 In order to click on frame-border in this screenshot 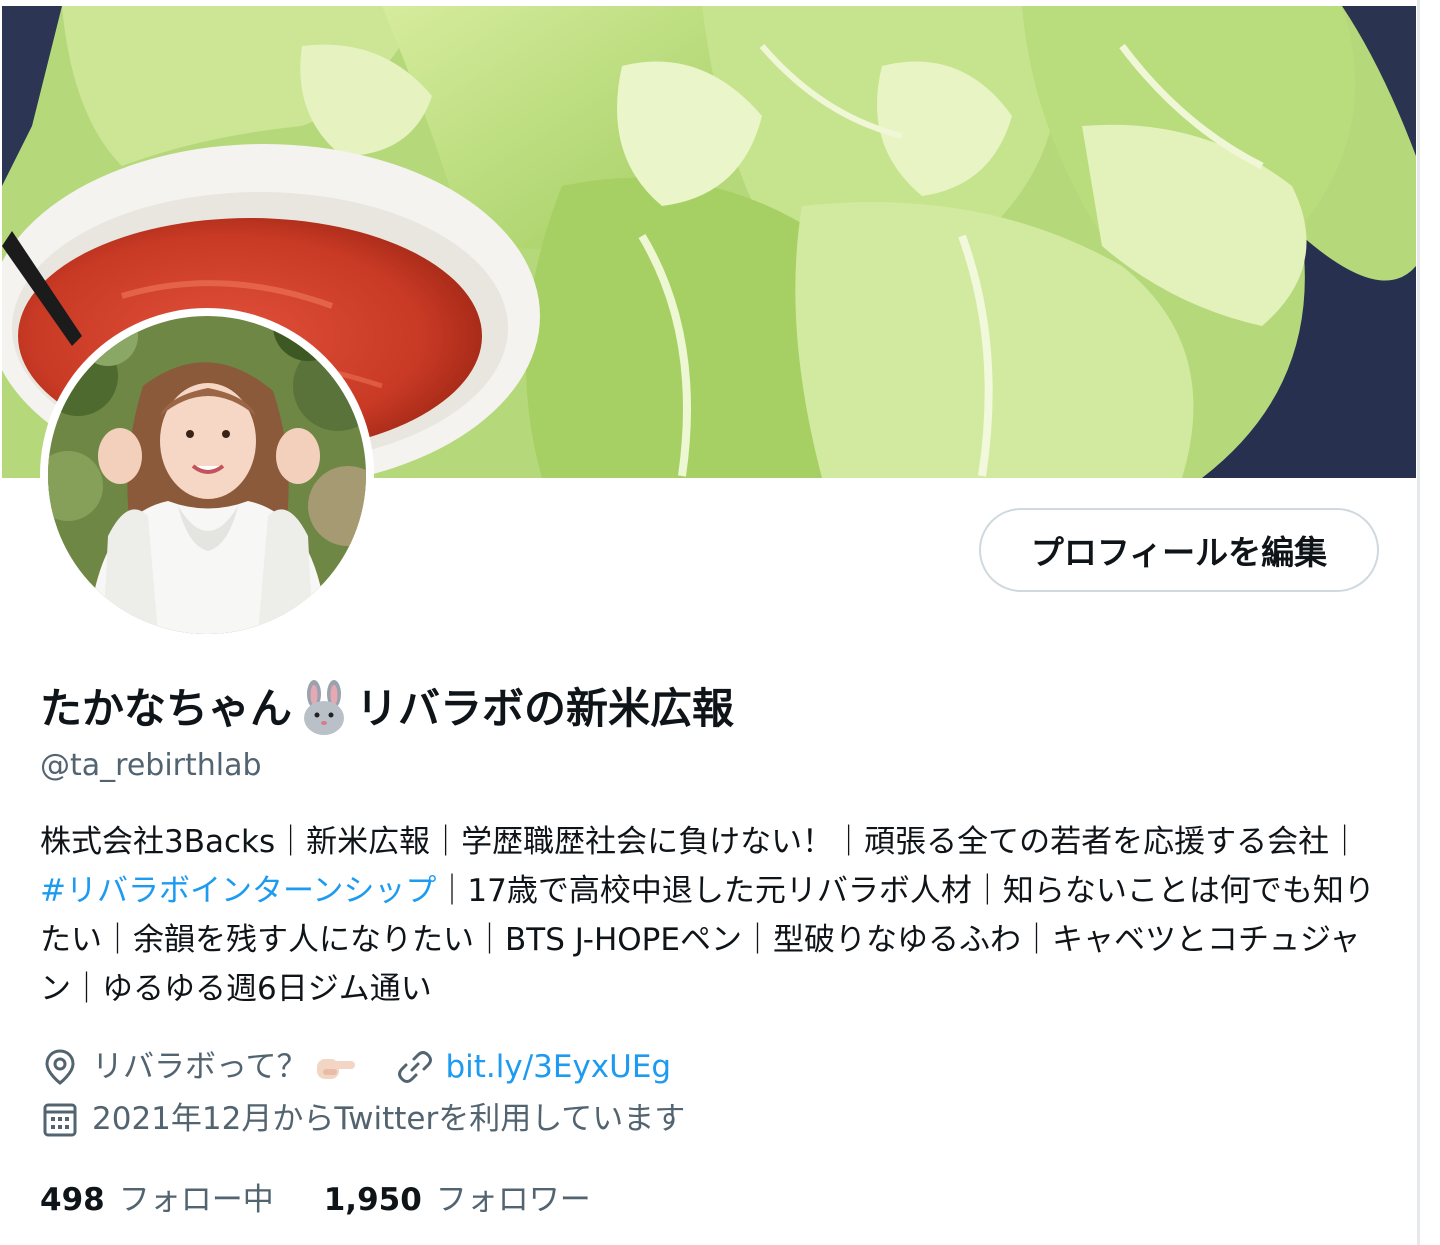, I will do `click(1418, 622)`.